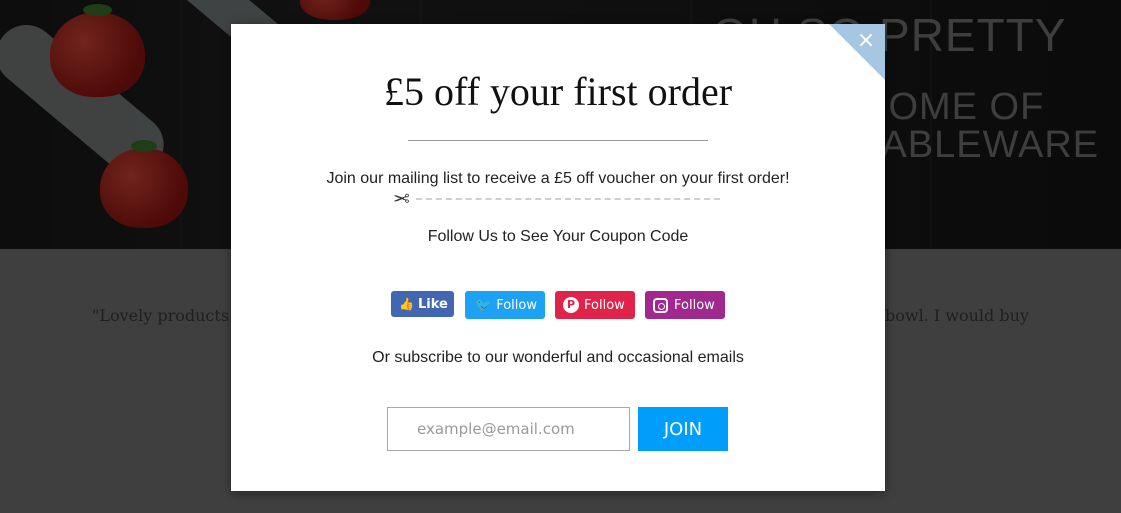 The width and height of the screenshot is (1121, 513). Describe the element at coordinates (483, 305) in the screenshot. I see `twitter-bird-icon: 🐦` at that location.